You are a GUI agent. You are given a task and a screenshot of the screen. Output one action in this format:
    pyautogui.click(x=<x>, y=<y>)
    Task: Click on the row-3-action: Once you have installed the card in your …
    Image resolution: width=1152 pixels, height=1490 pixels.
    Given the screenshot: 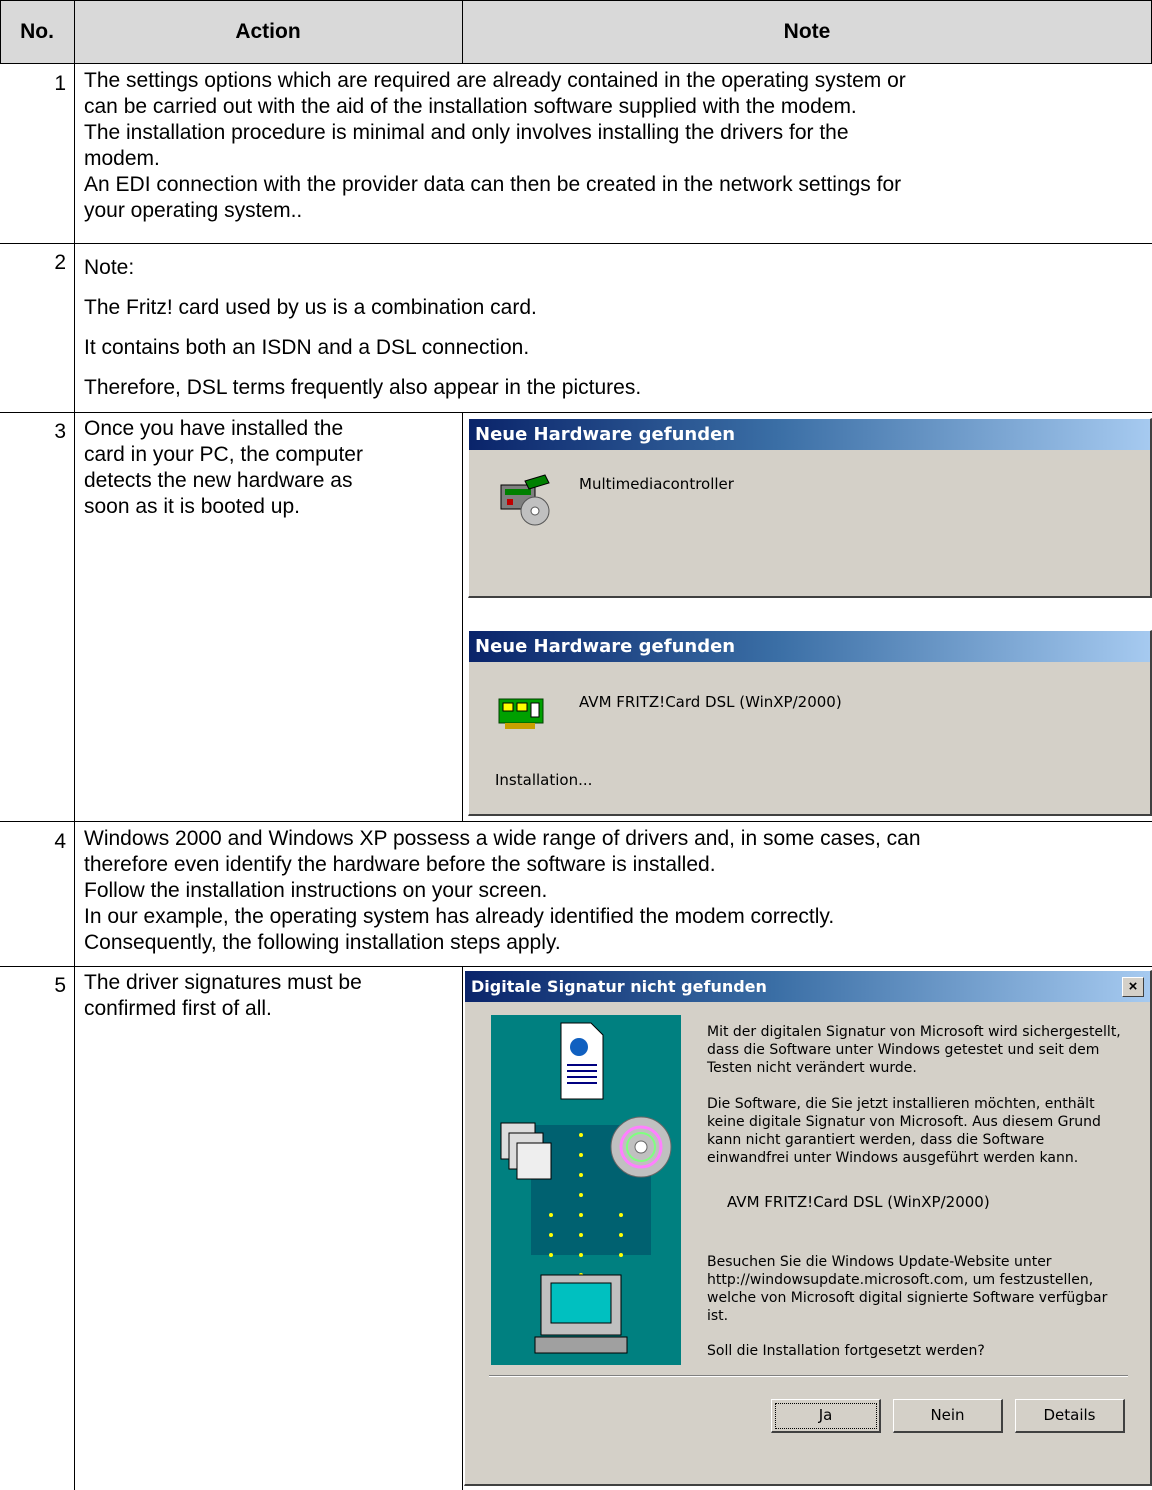 What is the action you would take?
    pyautogui.click(x=223, y=467)
    